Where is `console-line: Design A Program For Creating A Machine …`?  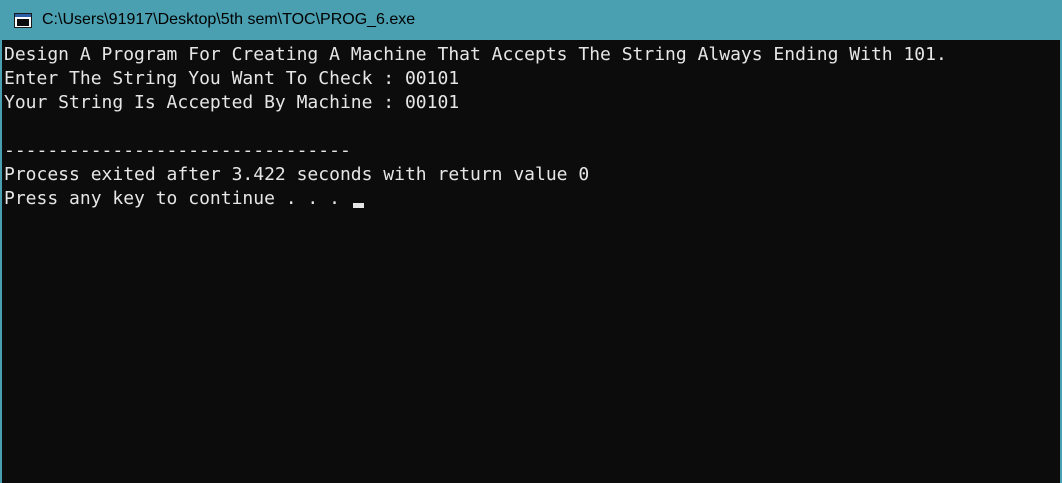
console-line: Design A Program For Creating A Machine … is located at coordinates (475, 54).